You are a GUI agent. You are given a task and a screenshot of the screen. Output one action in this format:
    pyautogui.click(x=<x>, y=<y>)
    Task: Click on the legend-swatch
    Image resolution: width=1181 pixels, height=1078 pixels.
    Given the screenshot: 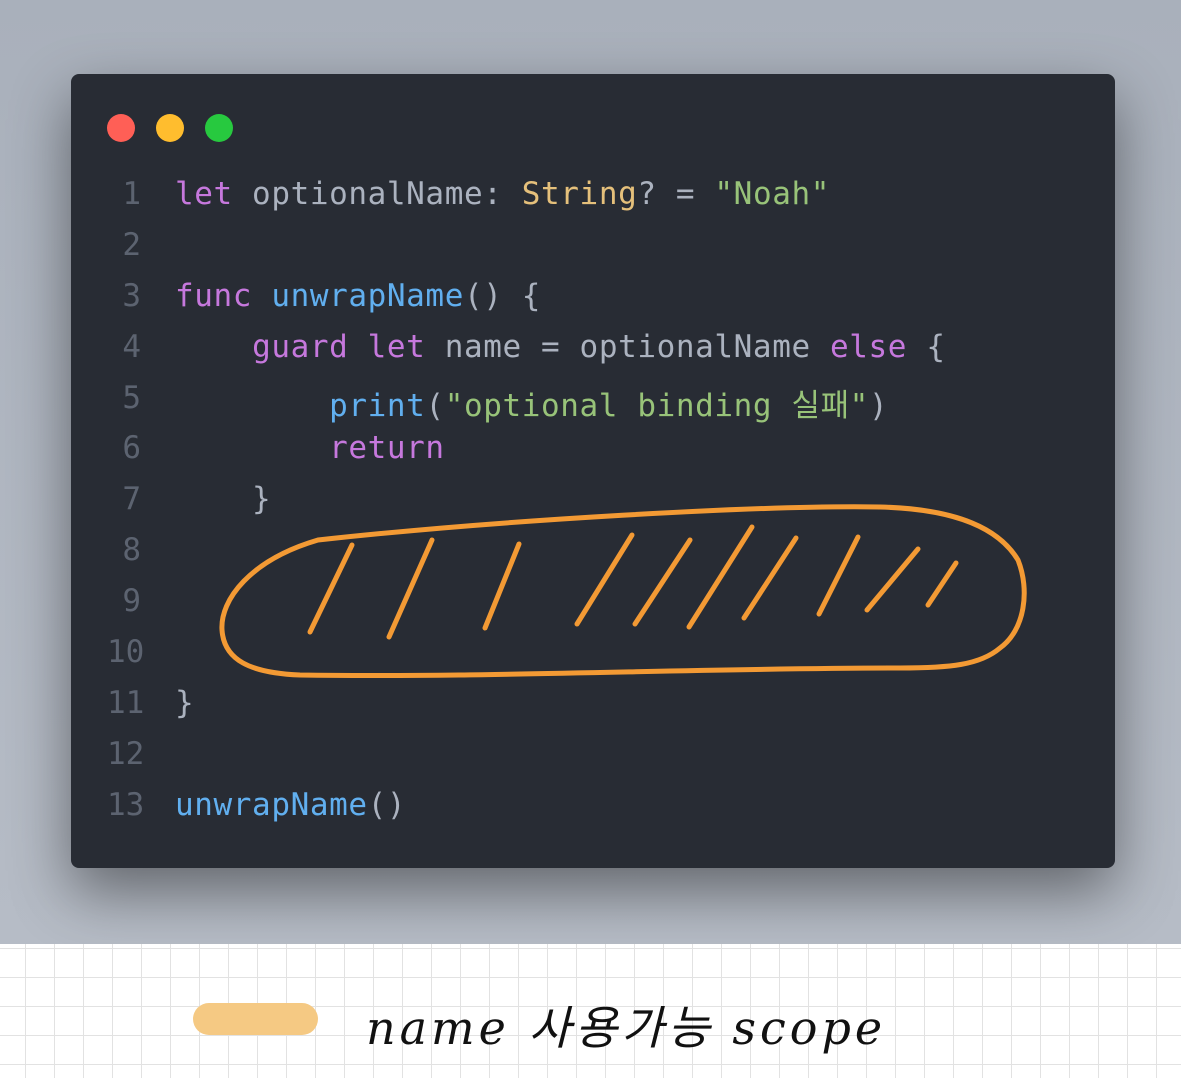 What is the action you would take?
    pyautogui.click(x=255, y=1019)
    